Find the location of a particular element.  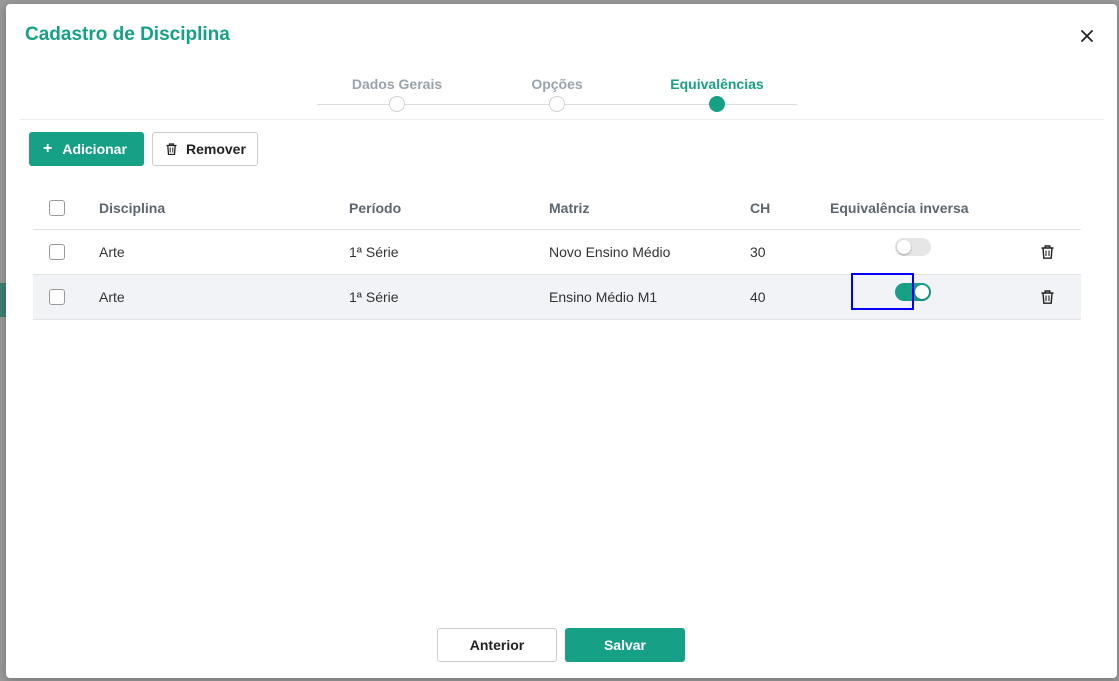

column-header-equivalencia-inversa: Equivalência inversa is located at coordinates (899, 207).